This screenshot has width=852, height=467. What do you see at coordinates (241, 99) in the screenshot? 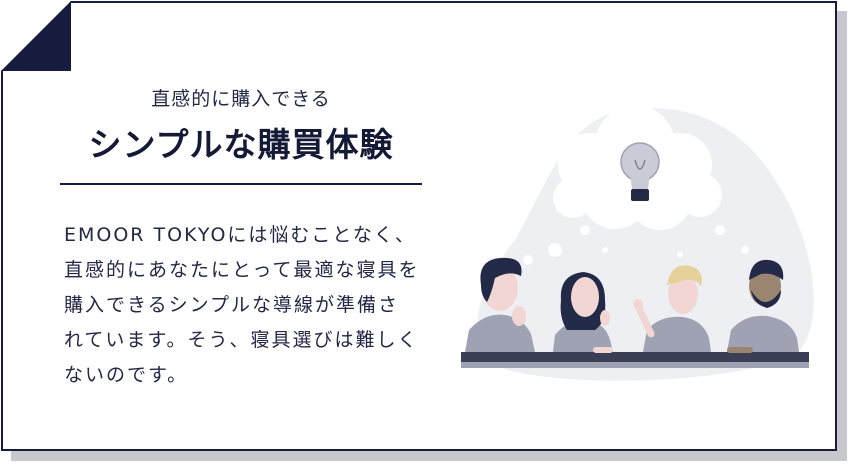
I see `card-subtitle: 直感的に購入できる` at bounding box center [241, 99].